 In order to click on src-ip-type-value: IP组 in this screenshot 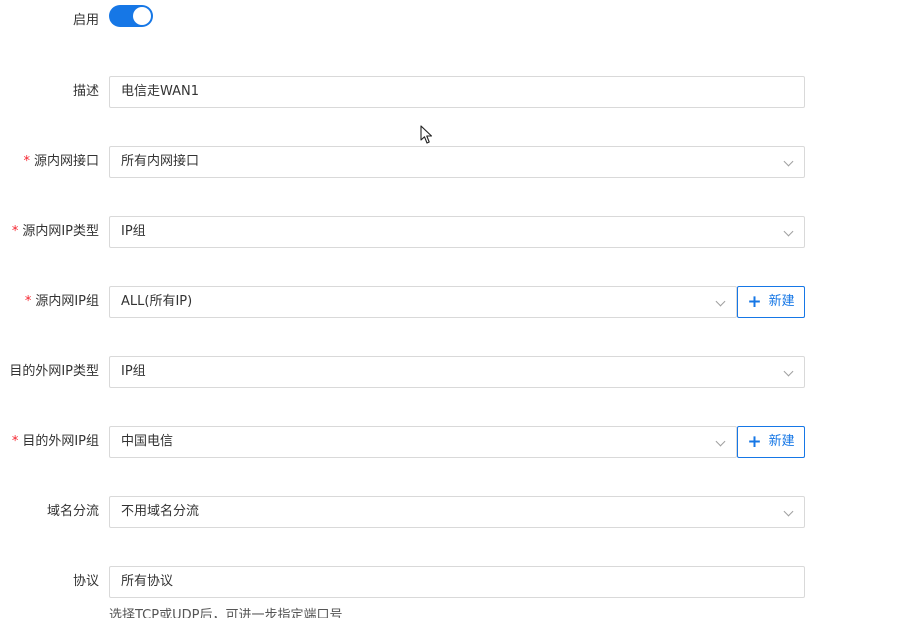, I will do `click(133, 231)`.